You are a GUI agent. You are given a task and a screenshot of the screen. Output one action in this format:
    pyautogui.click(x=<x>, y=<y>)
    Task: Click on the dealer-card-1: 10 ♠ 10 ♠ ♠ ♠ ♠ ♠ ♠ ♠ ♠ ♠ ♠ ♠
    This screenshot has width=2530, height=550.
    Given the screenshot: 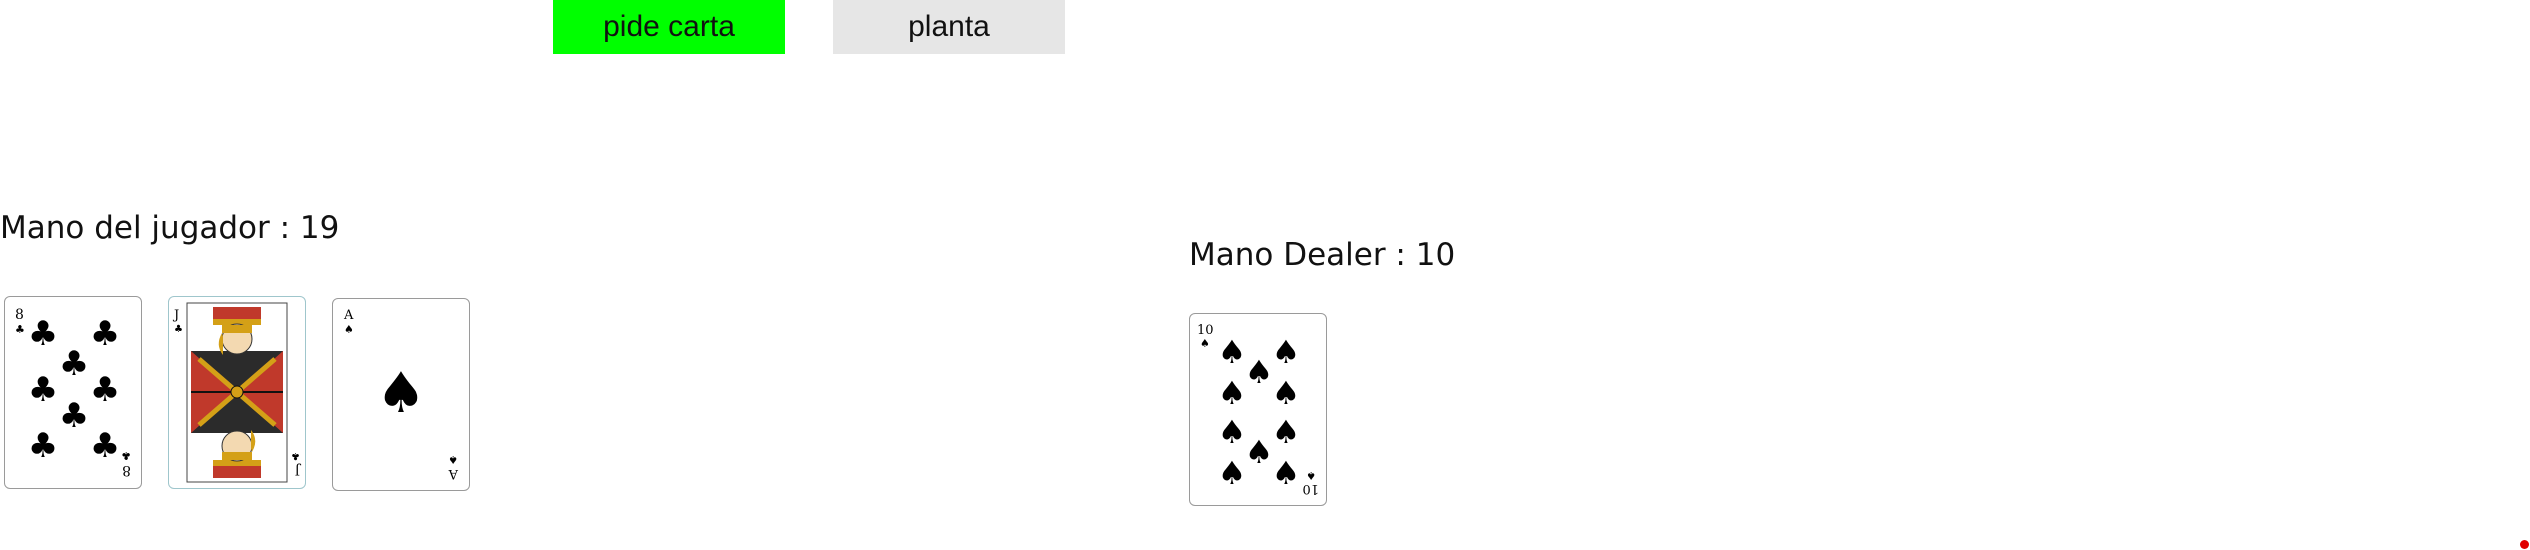 What is the action you would take?
    pyautogui.click(x=1258, y=409)
    